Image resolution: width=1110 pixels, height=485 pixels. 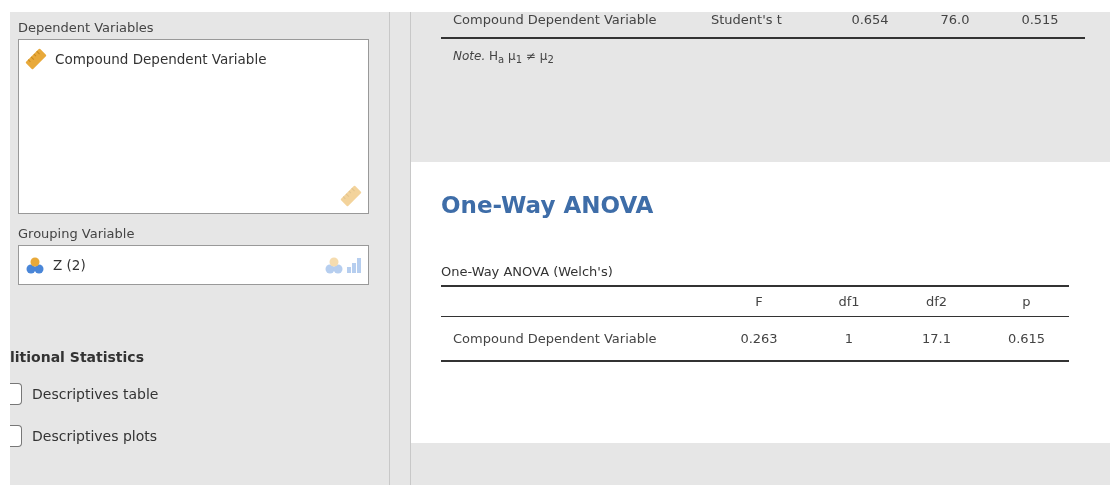 What do you see at coordinates (77, 233) in the screenshot?
I see `section-label: Grouping Variable` at bounding box center [77, 233].